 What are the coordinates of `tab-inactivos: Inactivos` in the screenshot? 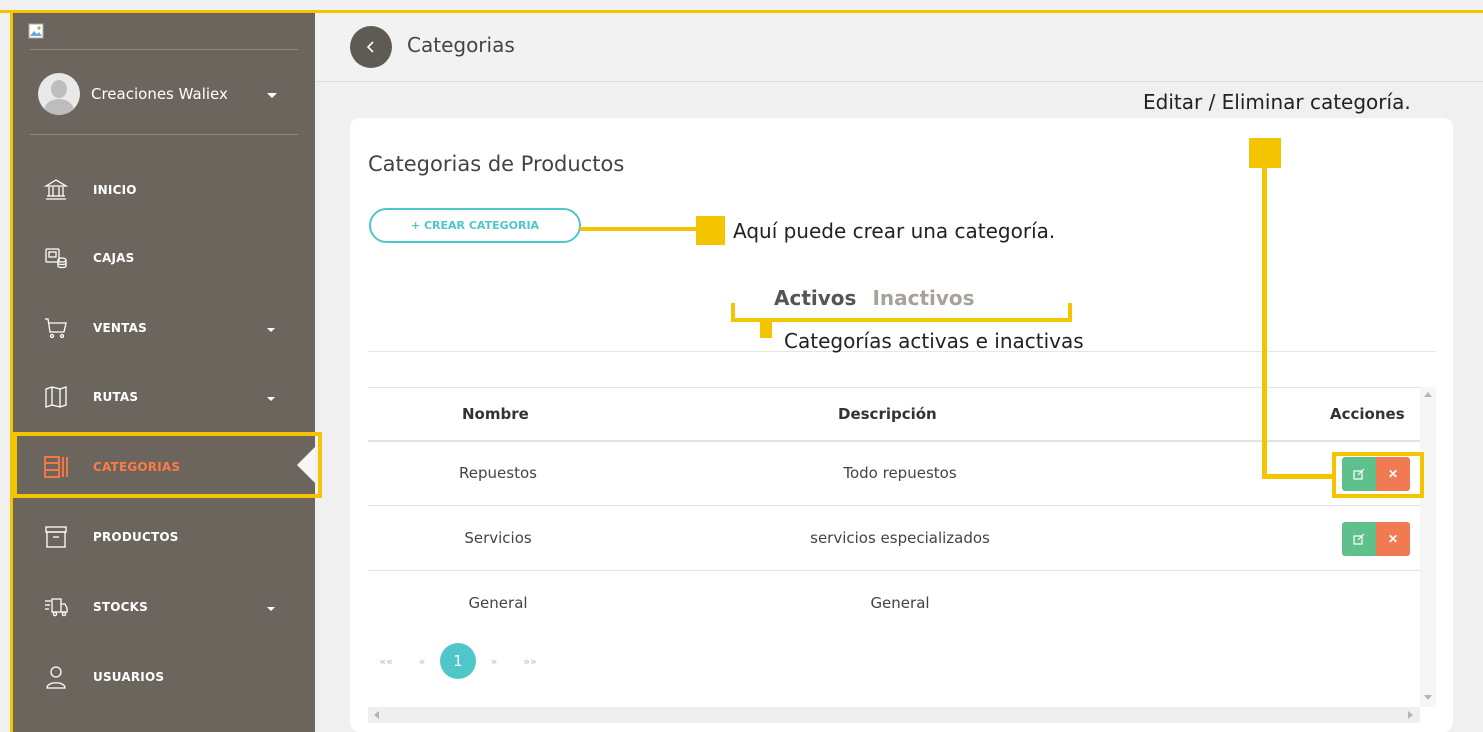 It's located at (923, 298).